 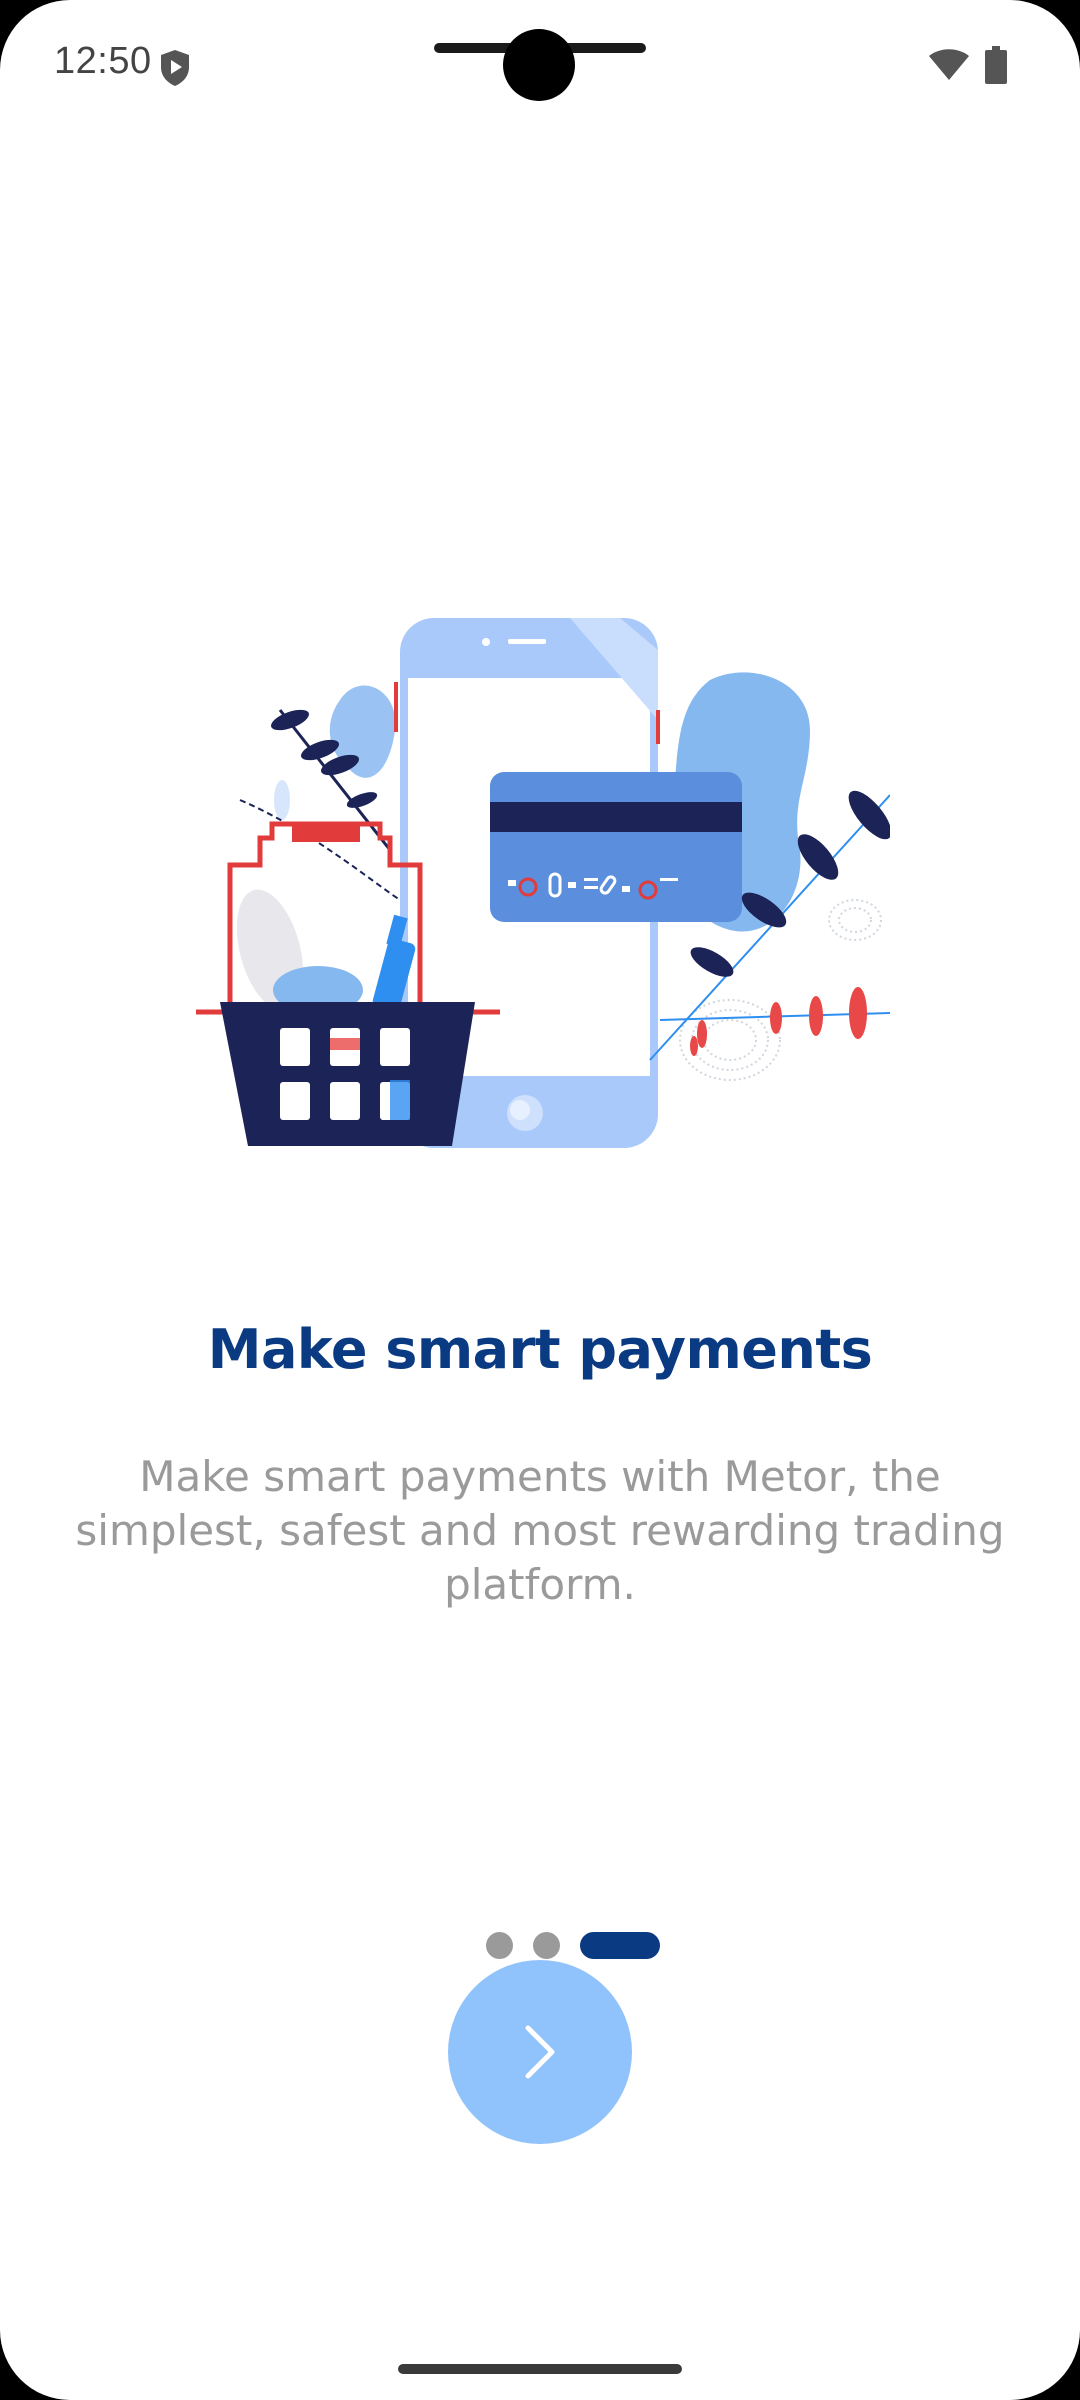 I want to click on chevron-right-icon, so click(x=540, y=2052).